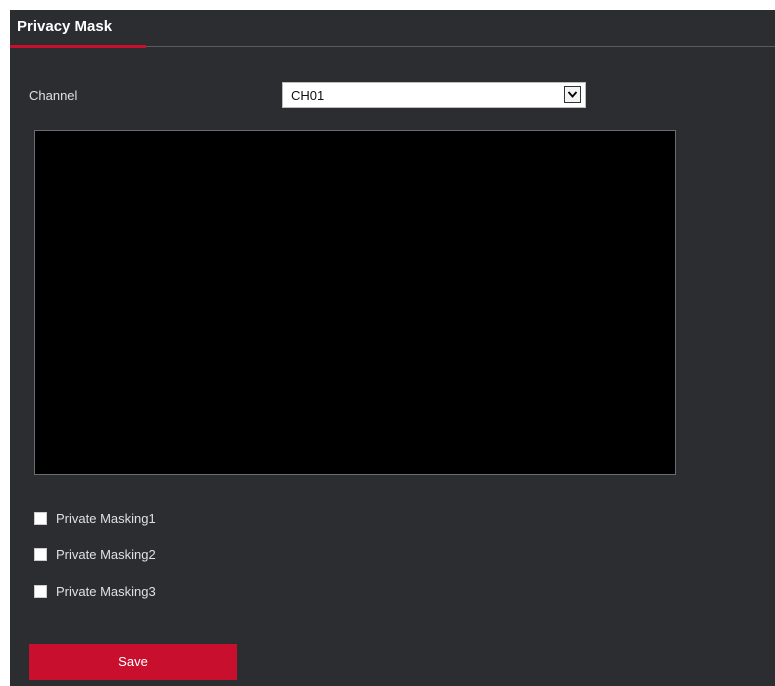 Image resolution: width=775 pixels, height=686 pixels. What do you see at coordinates (434, 95) in the screenshot?
I see `channel-select: CH01` at bounding box center [434, 95].